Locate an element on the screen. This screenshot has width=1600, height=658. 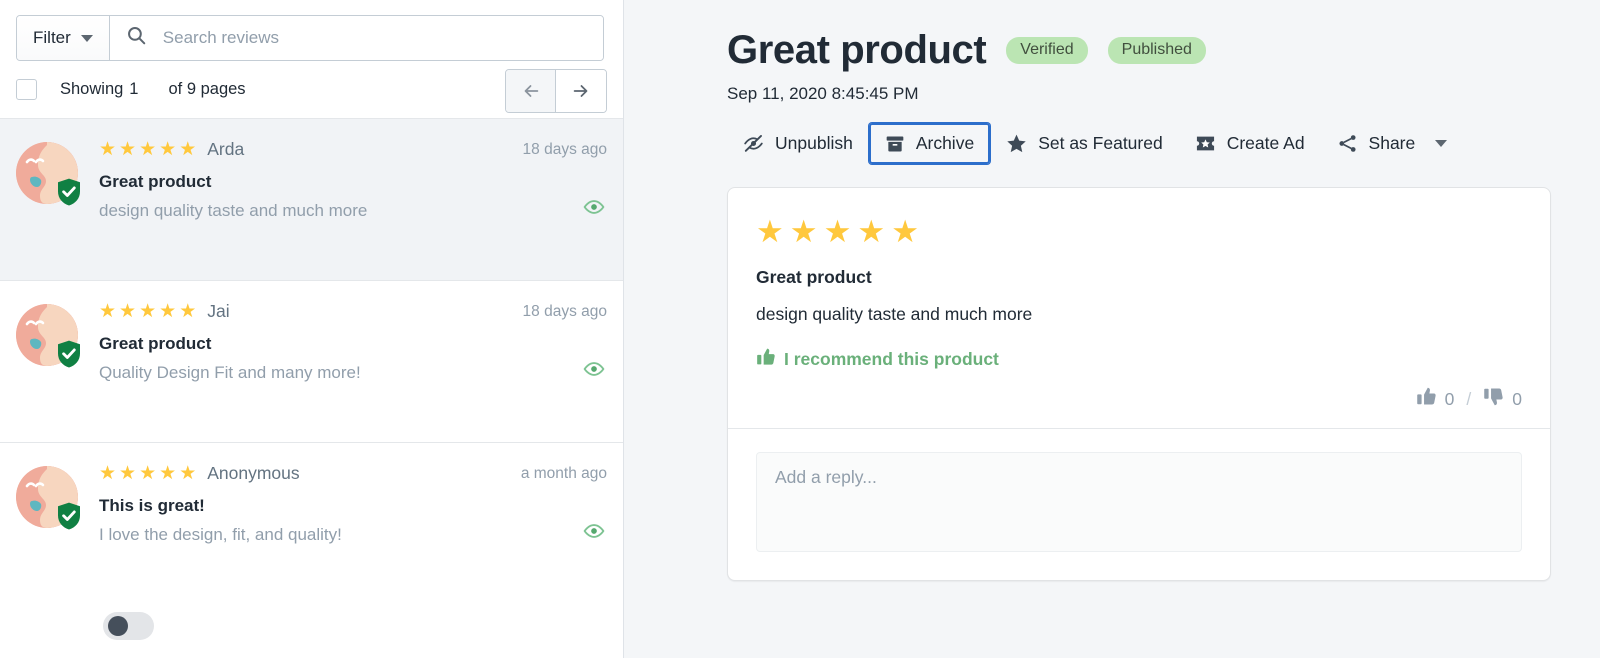
recommend-text: I recommend this product is located at coordinates (891, 359).